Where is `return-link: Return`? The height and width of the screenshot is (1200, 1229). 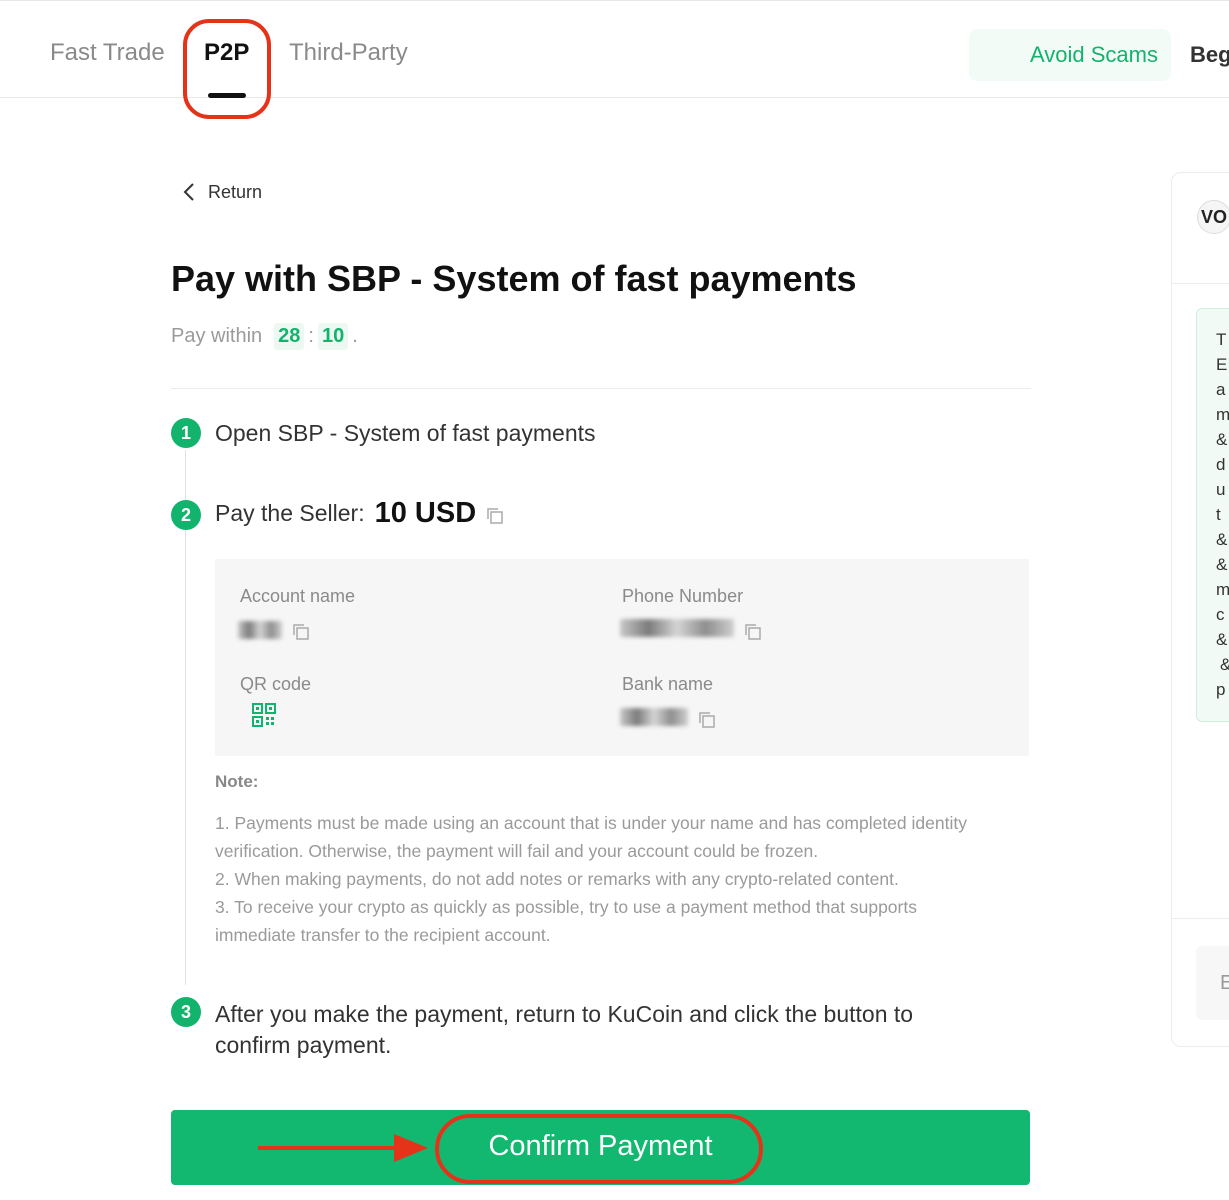
return-link: Return is located at coordinates (221, 192).